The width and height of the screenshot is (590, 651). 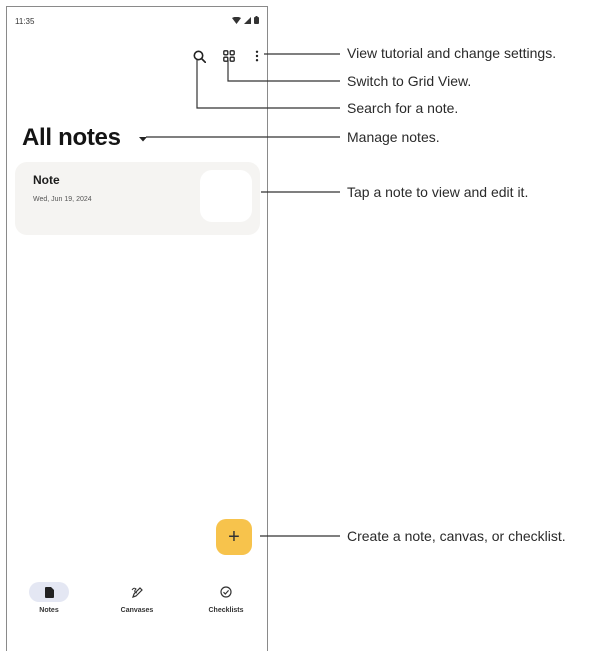 I want to click on callout-grid: Switch to Grid View., so click(x=409, y=81).